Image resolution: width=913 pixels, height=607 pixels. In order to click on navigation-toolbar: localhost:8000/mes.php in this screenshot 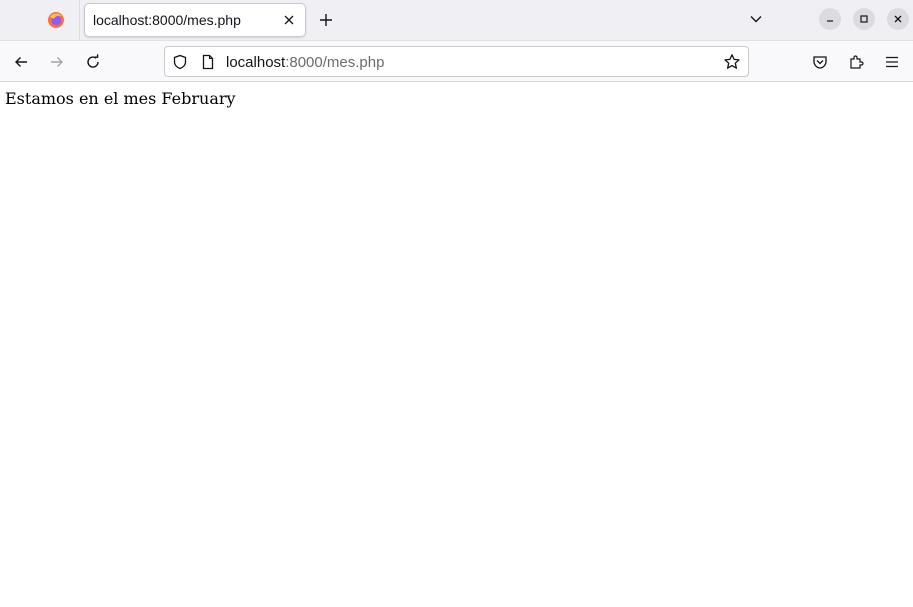, I will do `click(456, 61)`.